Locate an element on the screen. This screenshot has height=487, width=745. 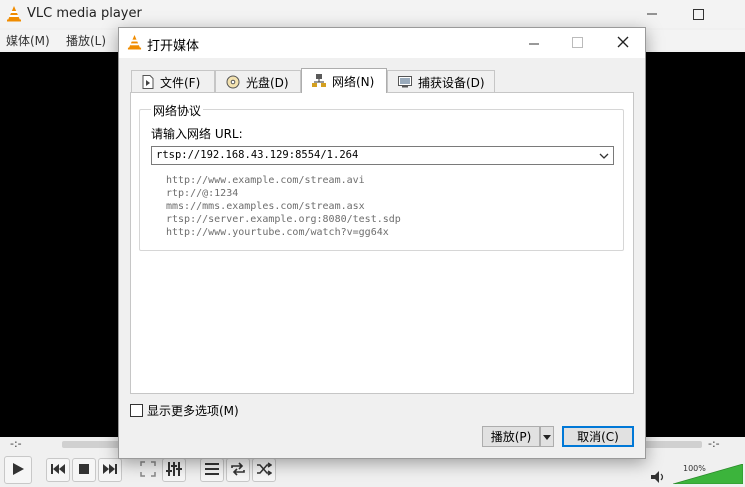
example-url: rtsp://server.example.org:8080/test.sdp is located at coordinates (283, 219).